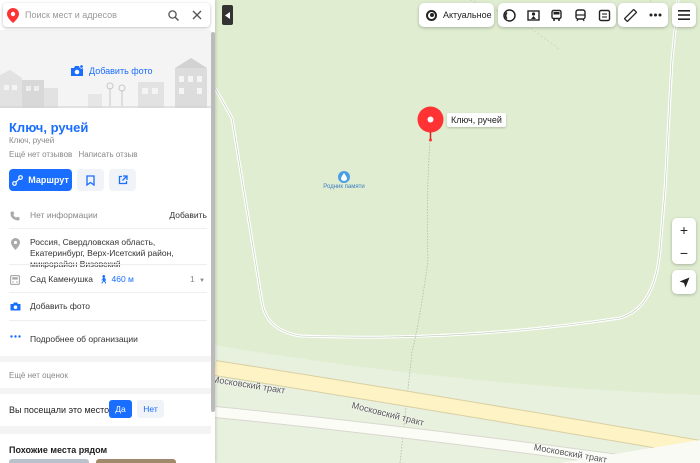  What do you see at coordinates (84, 339) in the screenshot?
I see `more-about-label: Подробнее об организации` at bounding box center [84, 339].